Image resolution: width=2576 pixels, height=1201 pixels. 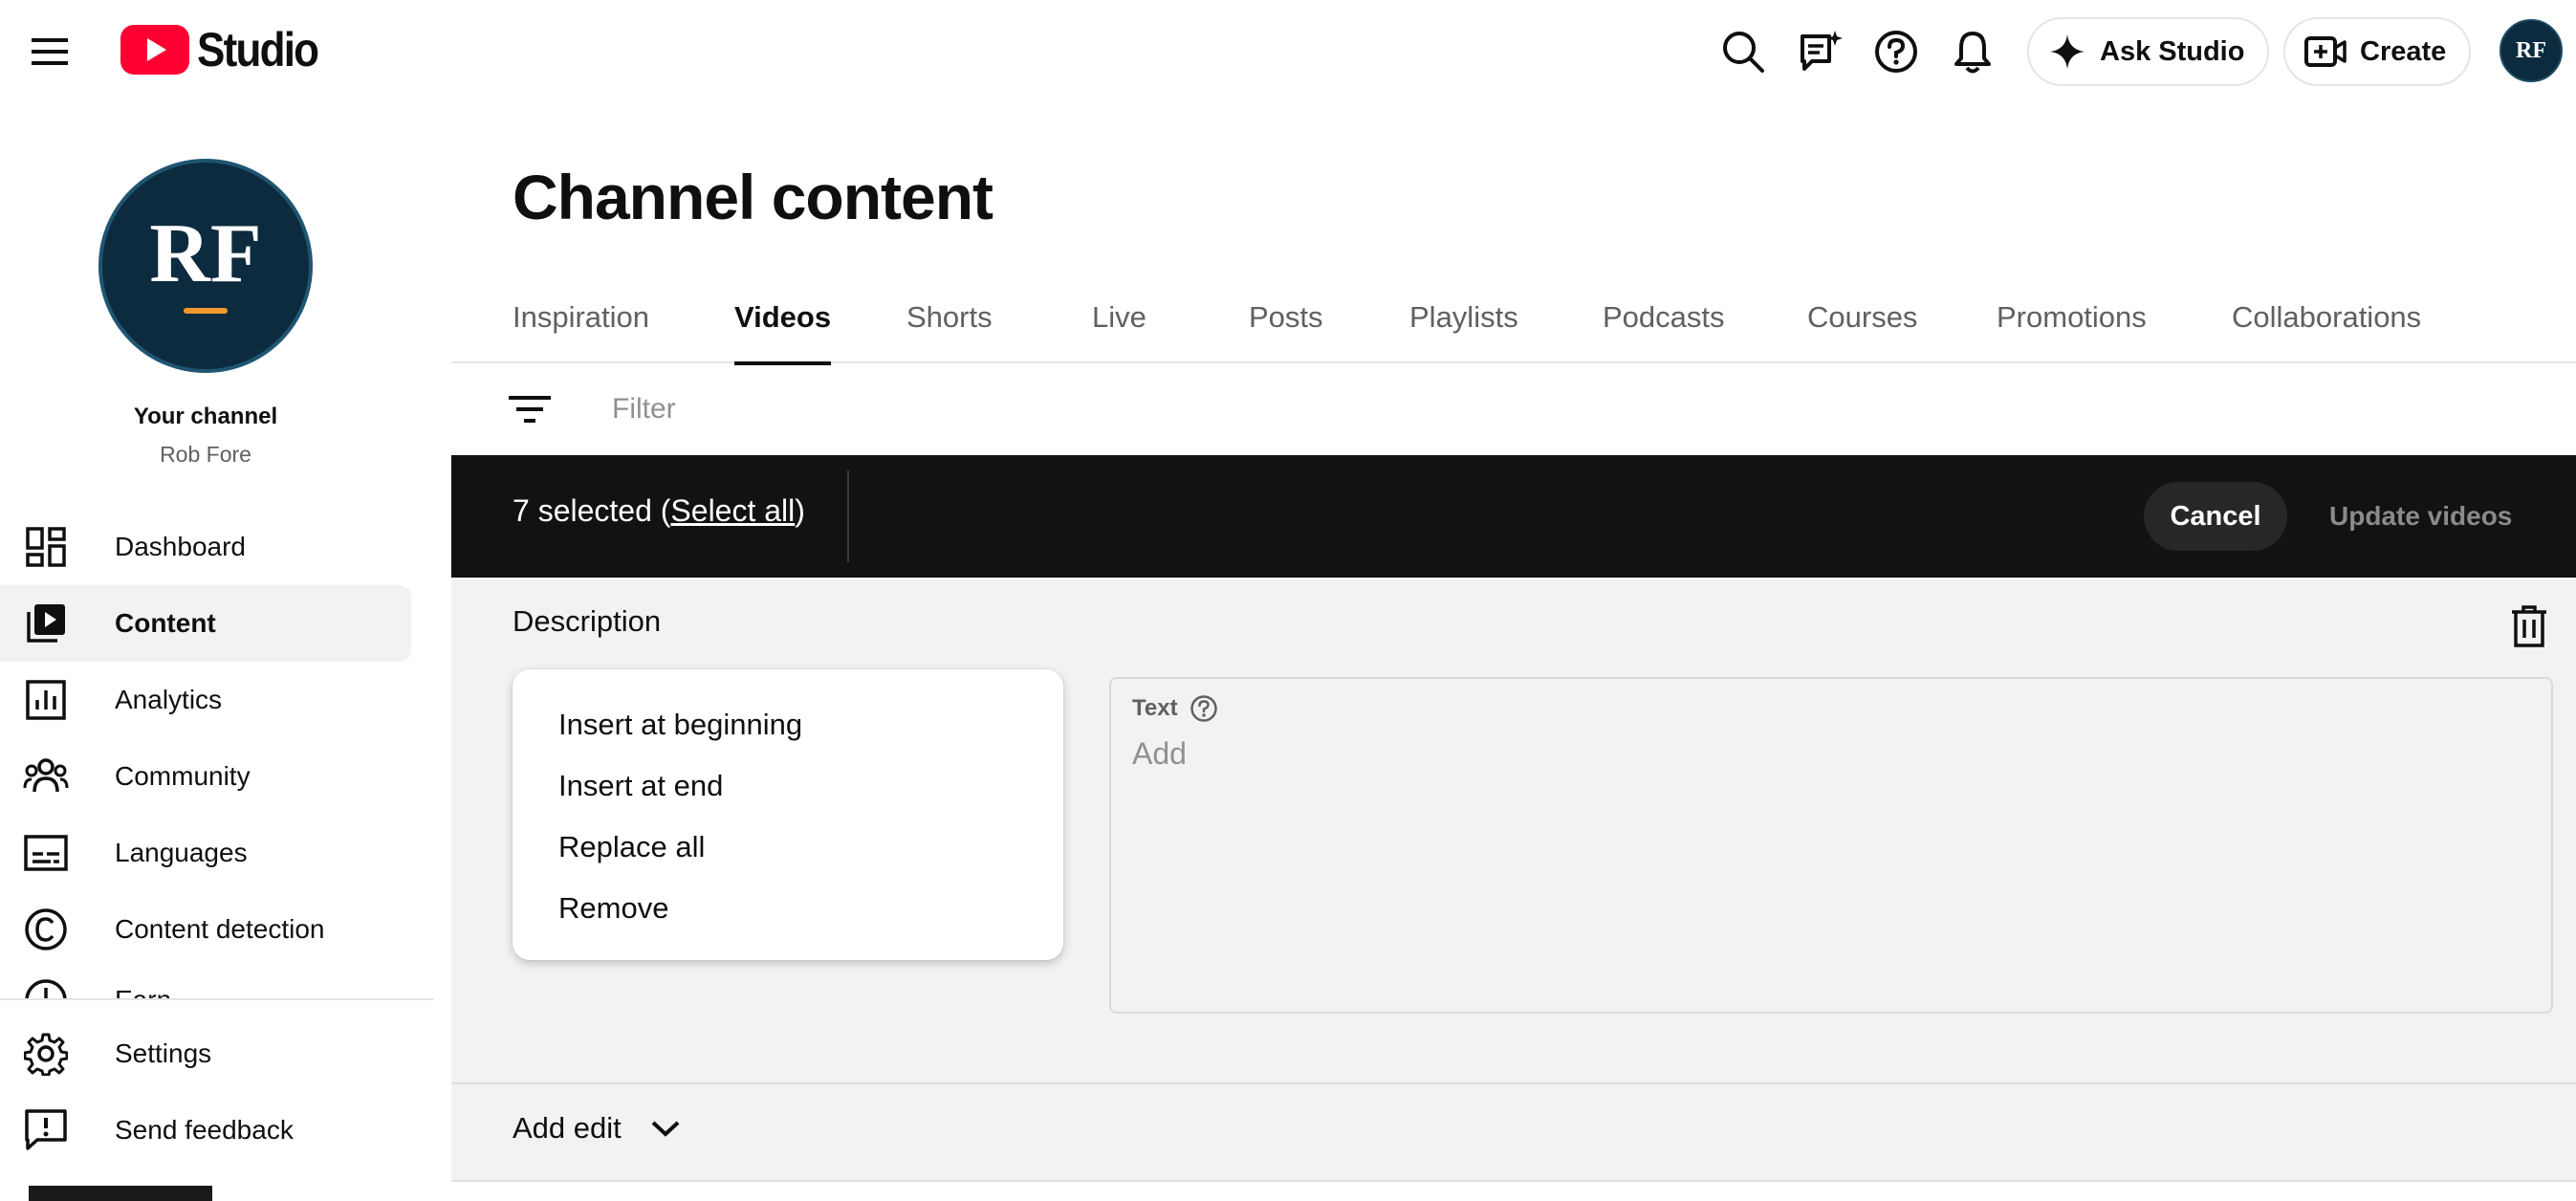 I want to click on sidebar-item-earn: Earn, so click(x=205, y=980).